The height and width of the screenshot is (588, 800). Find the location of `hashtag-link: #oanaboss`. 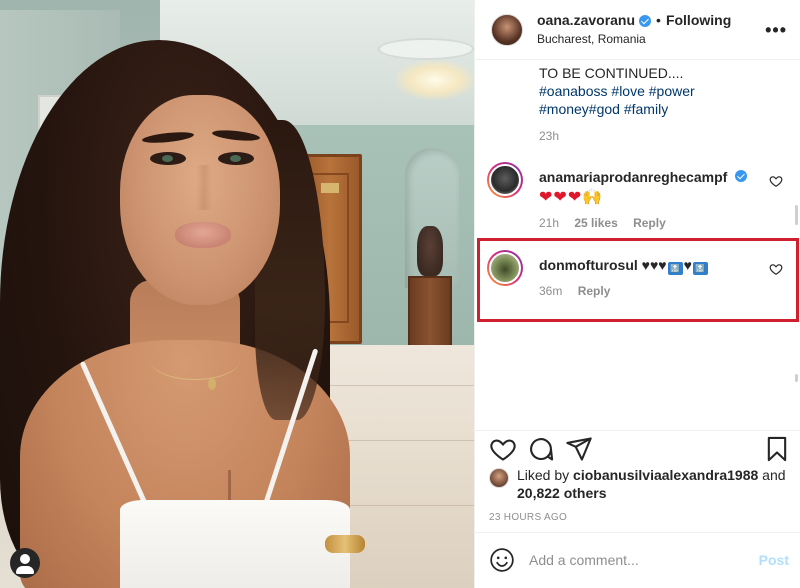

hashtag-link: #oanaboss is located at coordinates (573, 91).